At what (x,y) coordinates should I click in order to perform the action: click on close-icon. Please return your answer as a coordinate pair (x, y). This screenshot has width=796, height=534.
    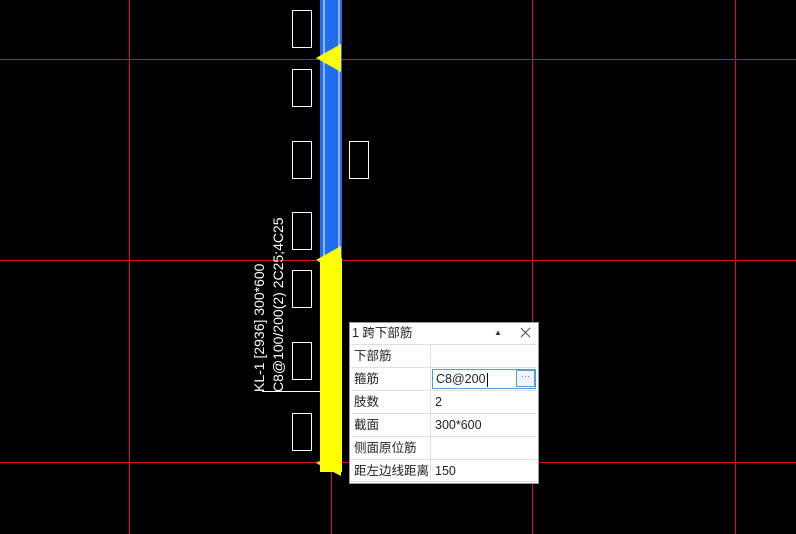
    Looking at the image, I should click on (526, 333).